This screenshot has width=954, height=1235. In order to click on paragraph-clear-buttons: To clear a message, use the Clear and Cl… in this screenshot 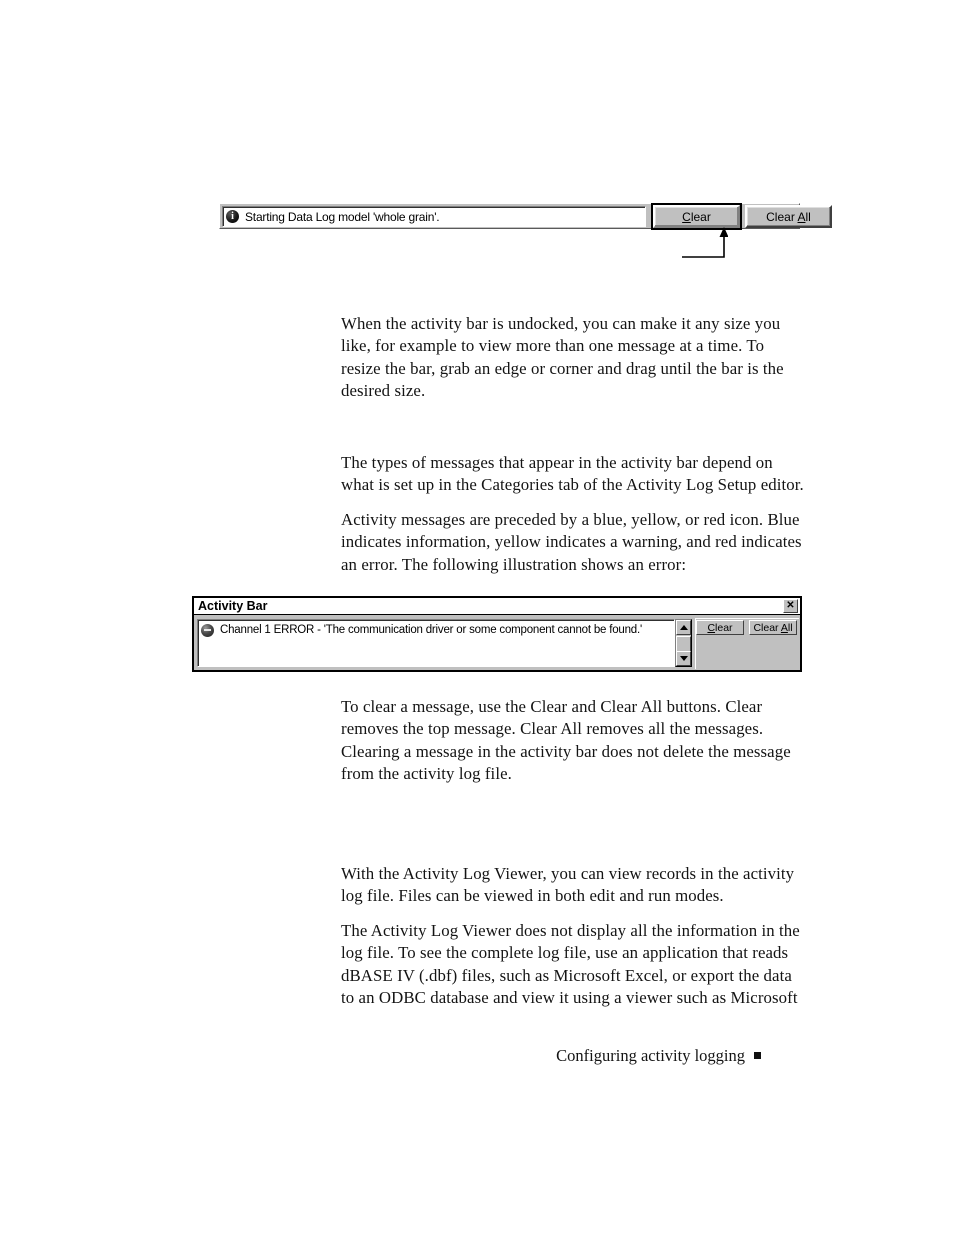, I will do `click(566, 740)`.